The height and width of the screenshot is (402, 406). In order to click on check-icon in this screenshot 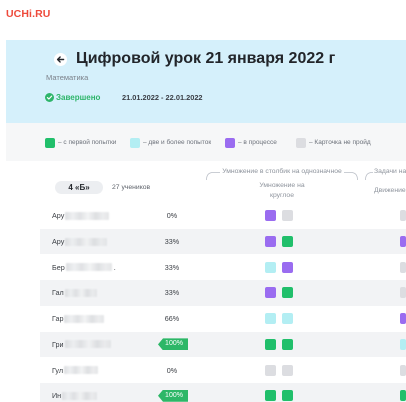, I will do `click(49, 97)`.